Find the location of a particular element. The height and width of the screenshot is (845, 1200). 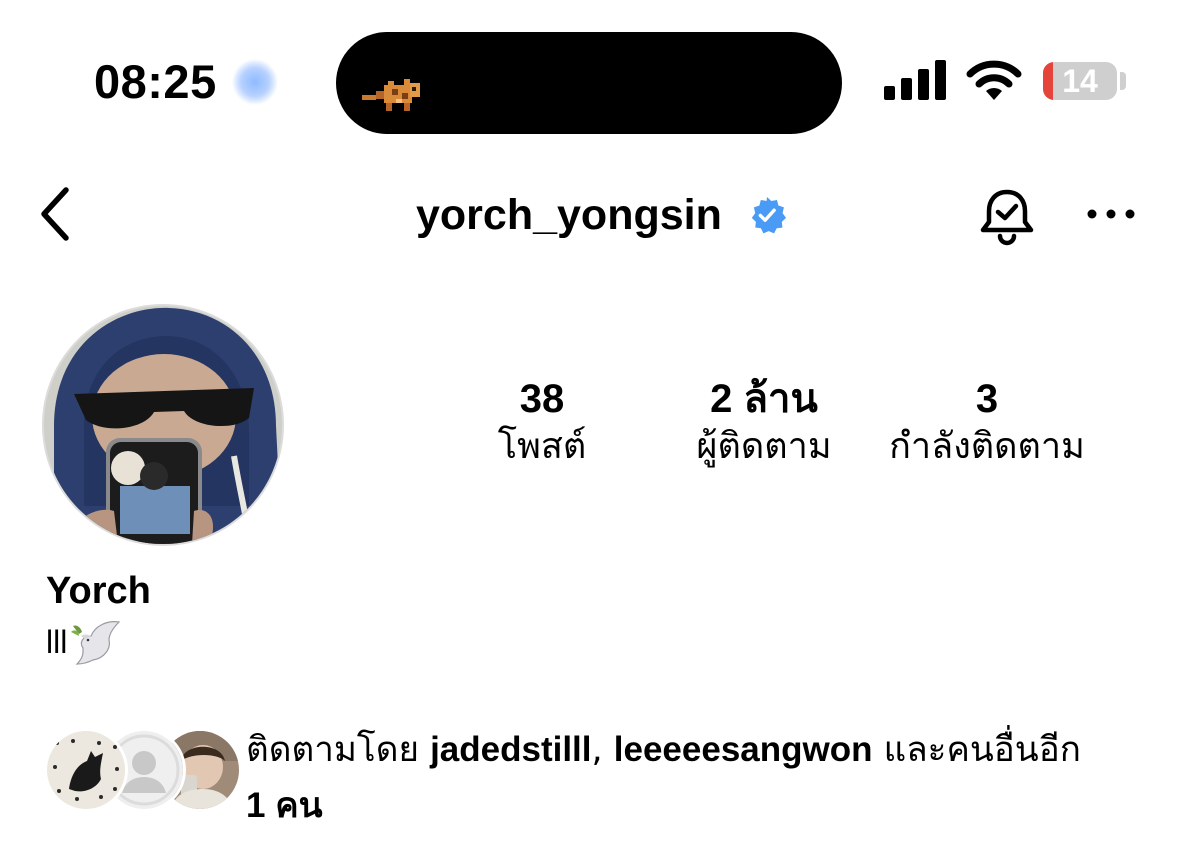

following-count: 3 is located at coordinates (987, 399).